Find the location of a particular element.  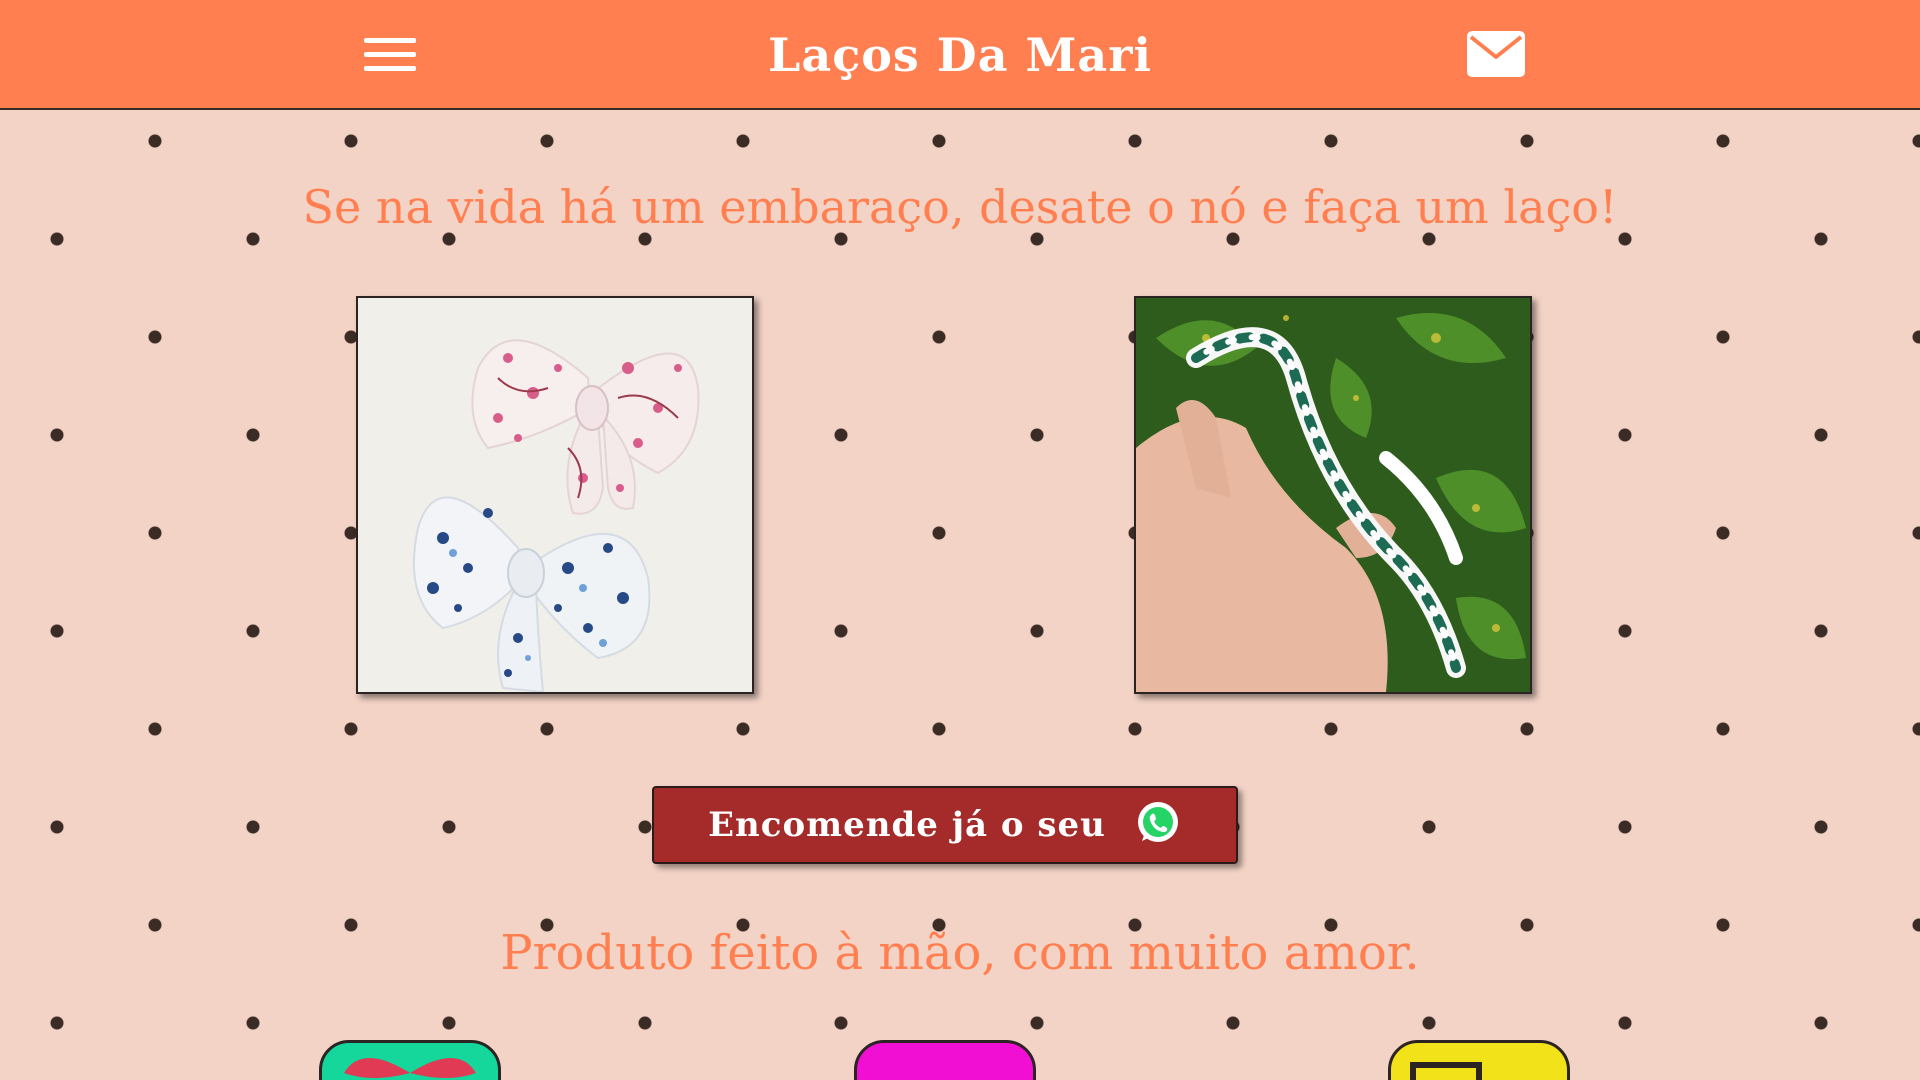

pearl-headband-photo is located at coordinates (1333, 495).